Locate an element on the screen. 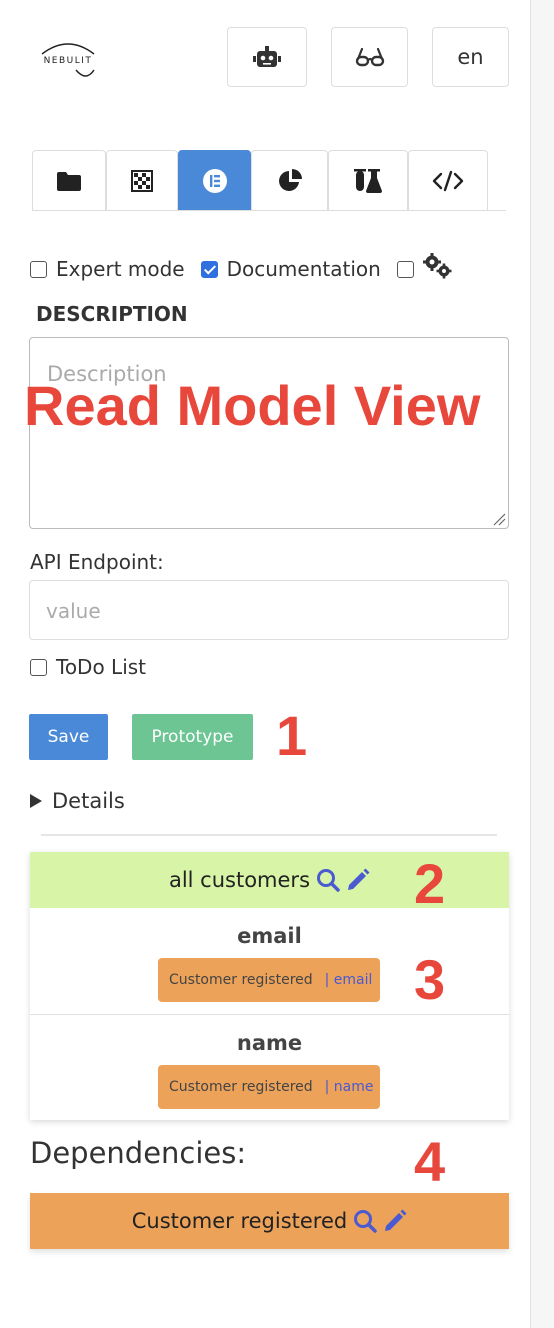 This screenshot has height=1328, width=554. triangle-right-icon is located at coordinates (36, 801).